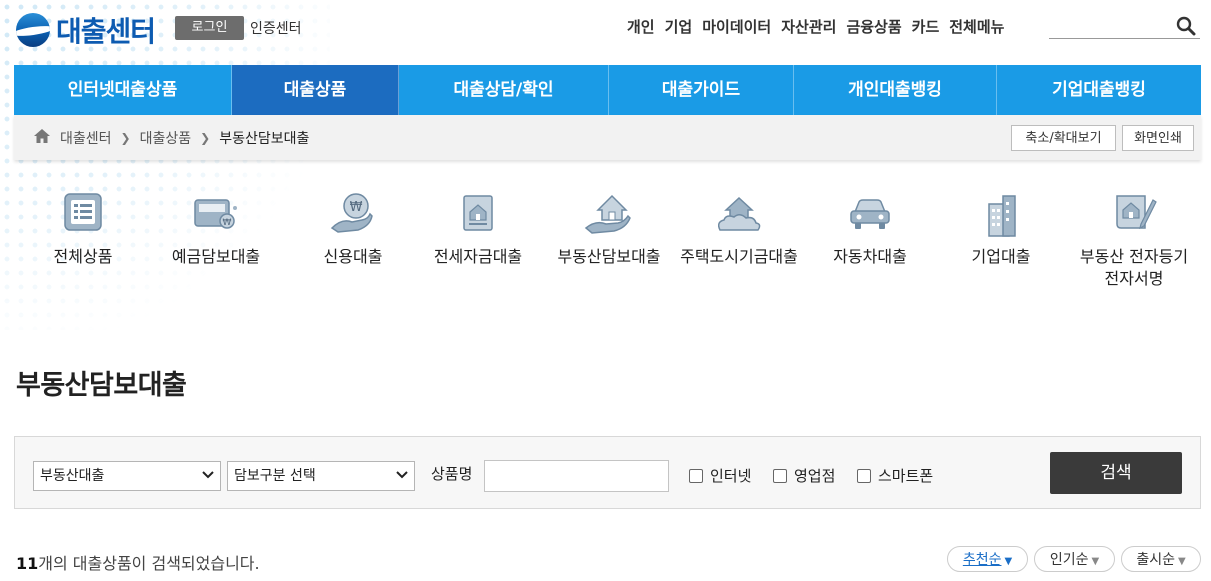 The width and height of the screenshot is (1211, 581). I want to click on category-label: 예금담보대출, so click(216, 256).